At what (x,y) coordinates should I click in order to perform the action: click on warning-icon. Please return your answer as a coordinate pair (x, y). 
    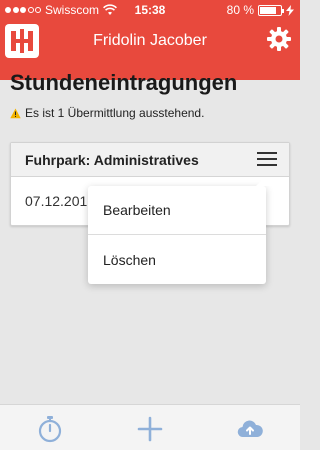
    Looking at the image, I should click on (15, 113).